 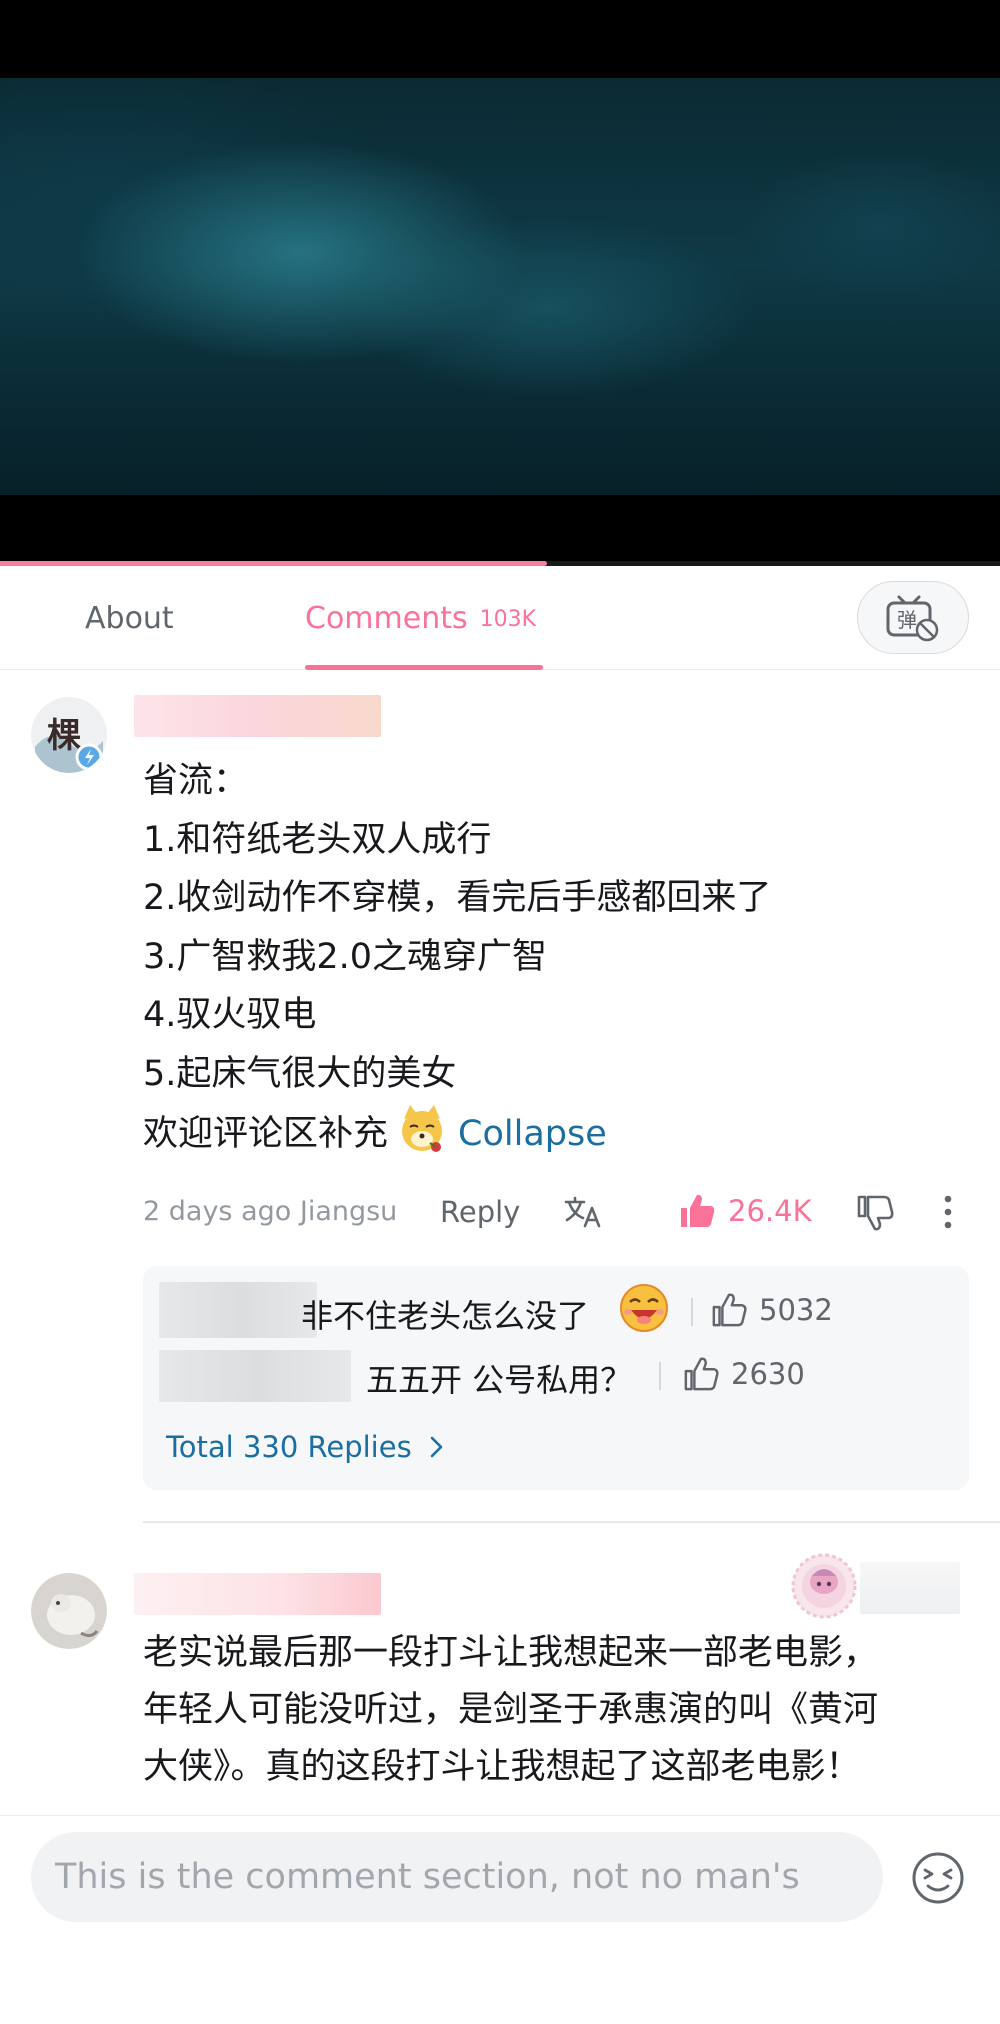 I want to click on total-replies-link: Total 330 Replies, so click(x=307, y=1447).